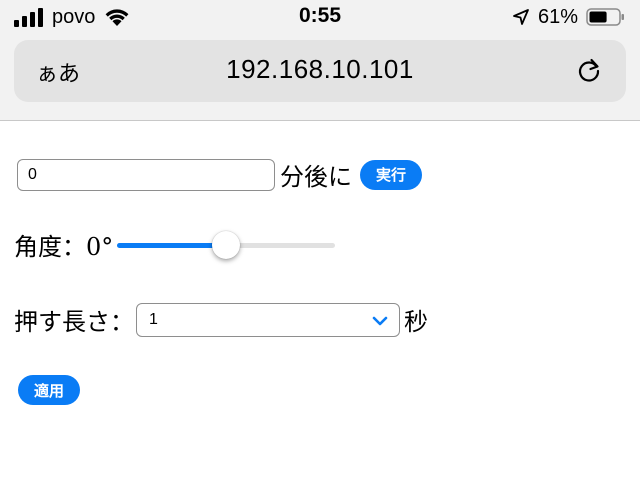 This screenshot has width=640, height=480. I want to click on status-right: 61%, so click(569, 17).